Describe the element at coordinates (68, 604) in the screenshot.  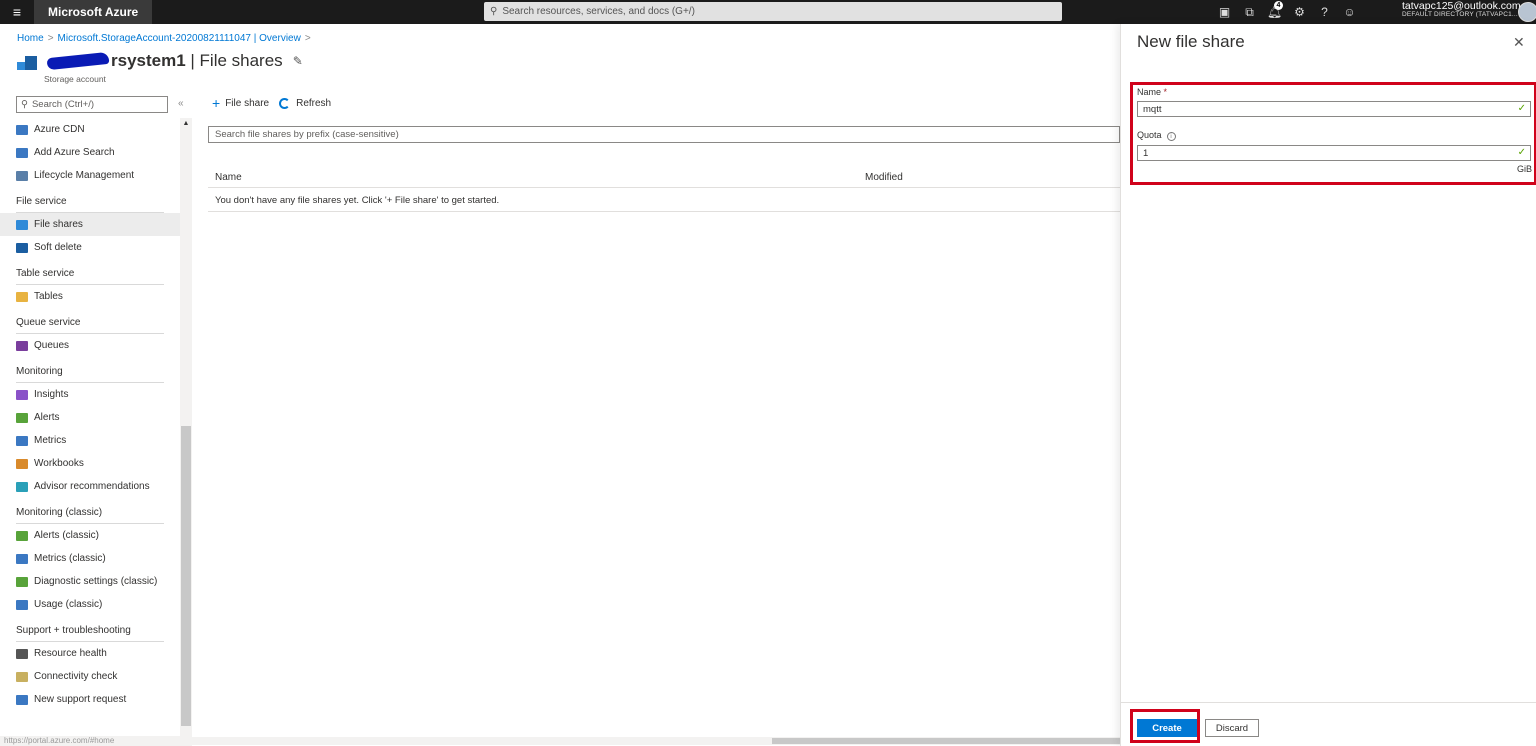
I see `sidebar-item-label: Usage (classic)` at that location.